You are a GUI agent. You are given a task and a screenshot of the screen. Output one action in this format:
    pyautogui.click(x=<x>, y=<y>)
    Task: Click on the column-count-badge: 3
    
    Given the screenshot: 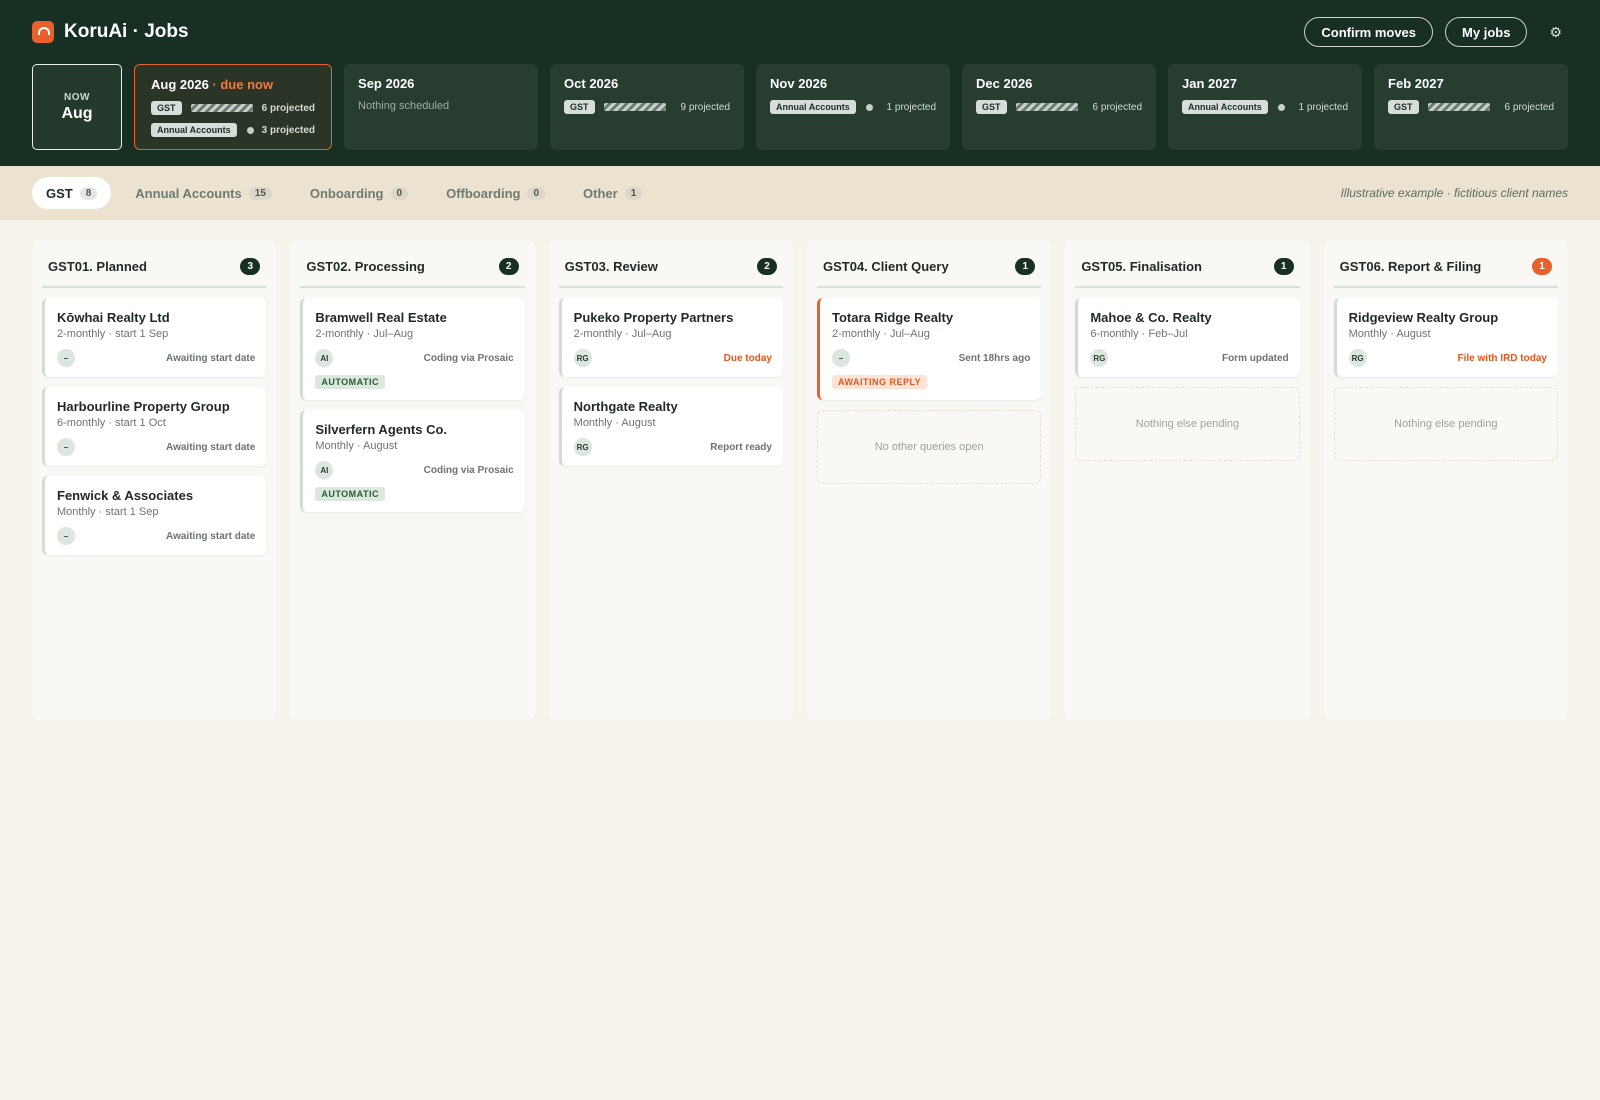 What is the action you would take?
    pyautogui.click(x=250, y=266)
    